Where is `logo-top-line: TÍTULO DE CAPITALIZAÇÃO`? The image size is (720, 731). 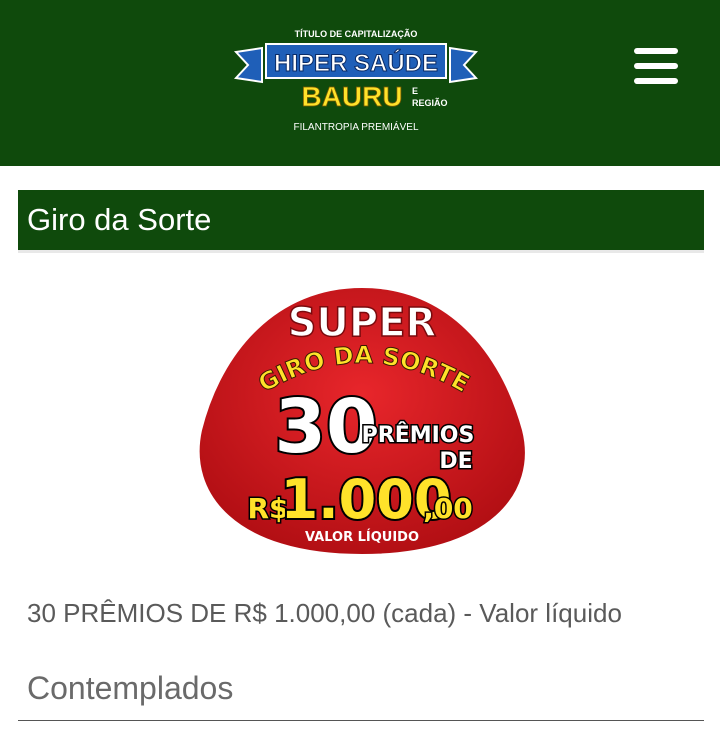
logo-top-line: TÍTULO DE CAPITALIZAÇÃO is located at coordinates (356, 34).